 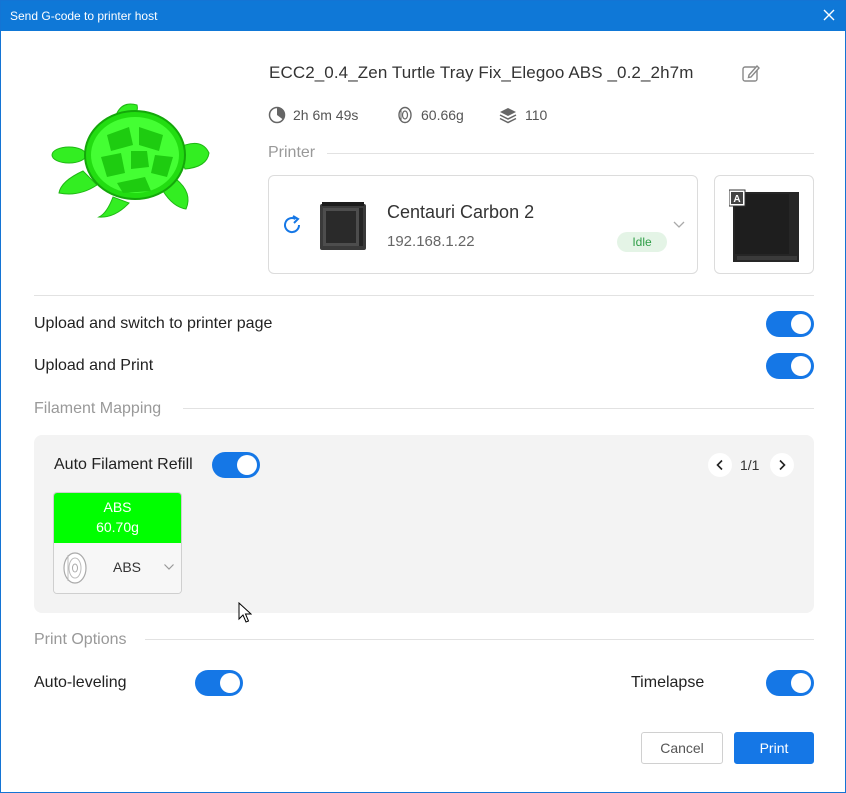 I want to click on print-time-stat: 2h 6m 49s, so click(x=313, y=115).